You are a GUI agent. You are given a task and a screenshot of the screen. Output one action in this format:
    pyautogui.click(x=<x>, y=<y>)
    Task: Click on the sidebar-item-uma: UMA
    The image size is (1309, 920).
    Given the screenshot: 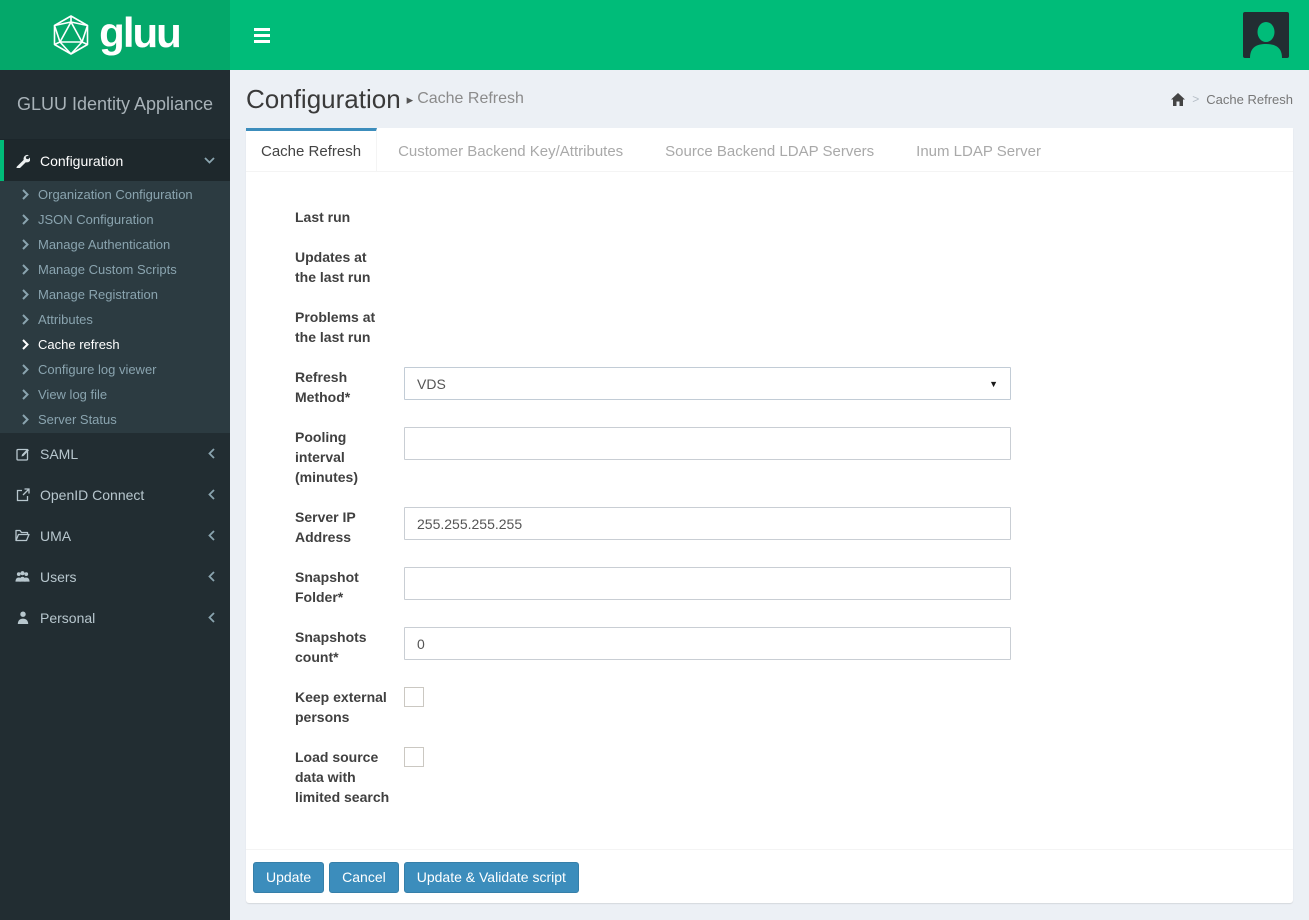 What is the action you would take?
    pyautogui.click(x=115, y=535)
    